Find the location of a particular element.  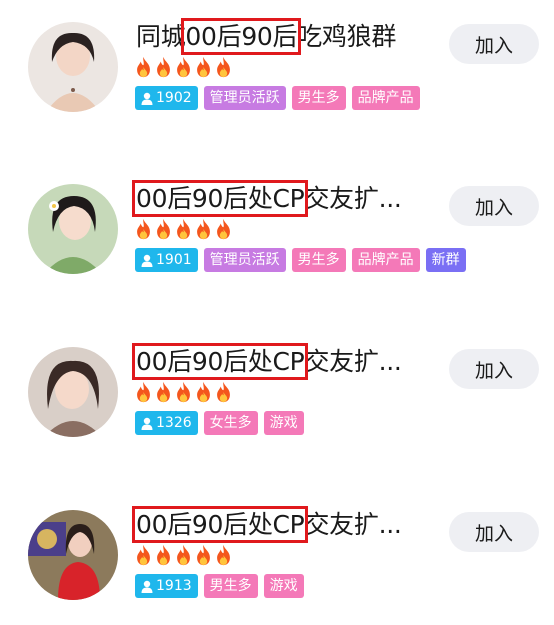

tag-row: 1326 女生多 游戏 is located at coordinates (219, 423).